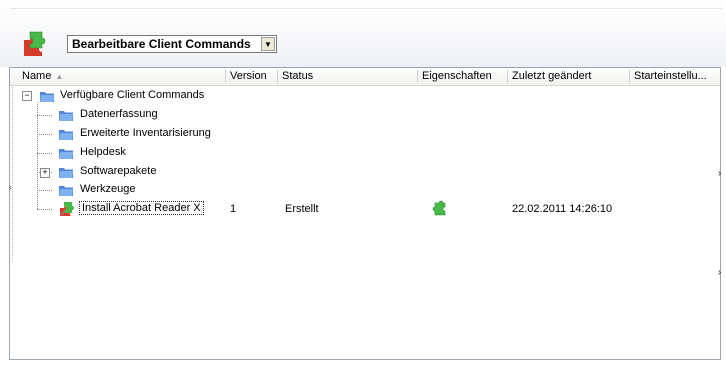 The width and height of the screenshot is (726, 367). I want to click on col-header-properties: Eigenschaften, so click(463, 76).